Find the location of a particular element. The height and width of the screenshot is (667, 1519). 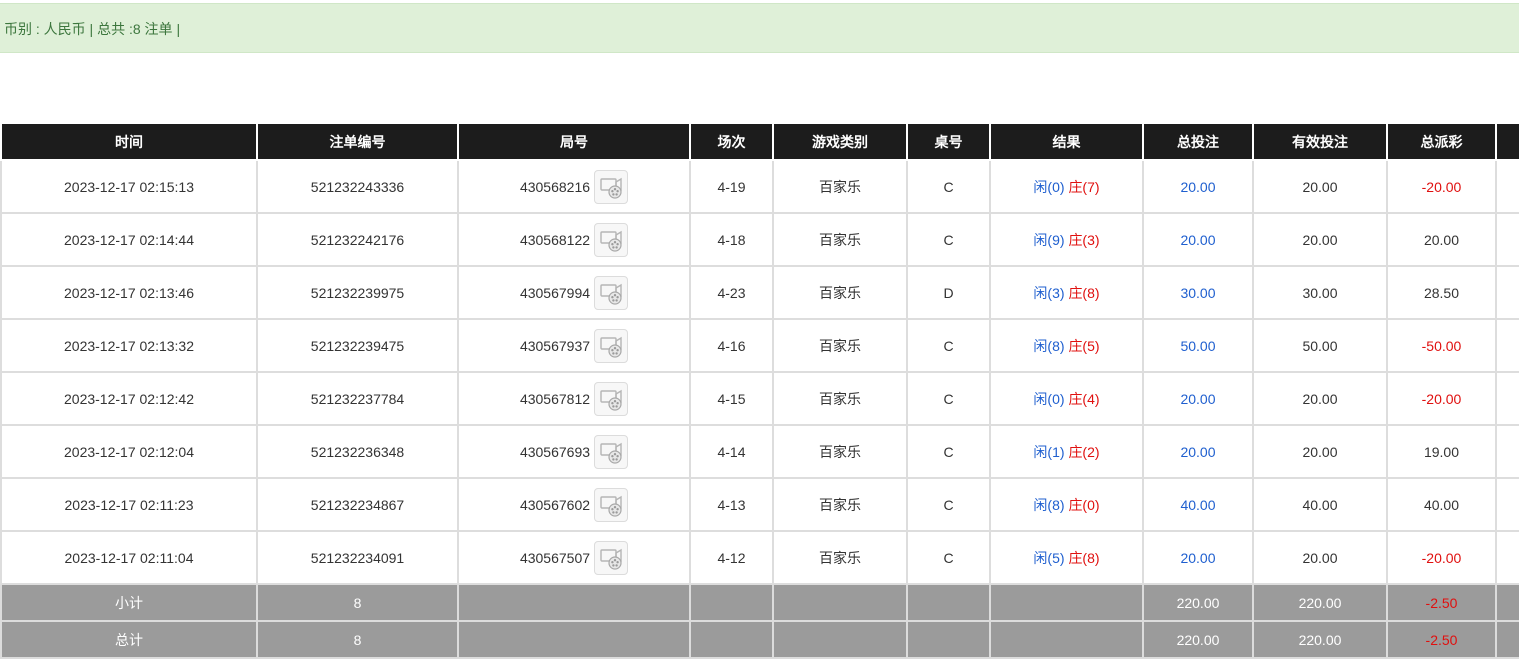

round-cell: 430567693 is located at coordinates (574, 451).